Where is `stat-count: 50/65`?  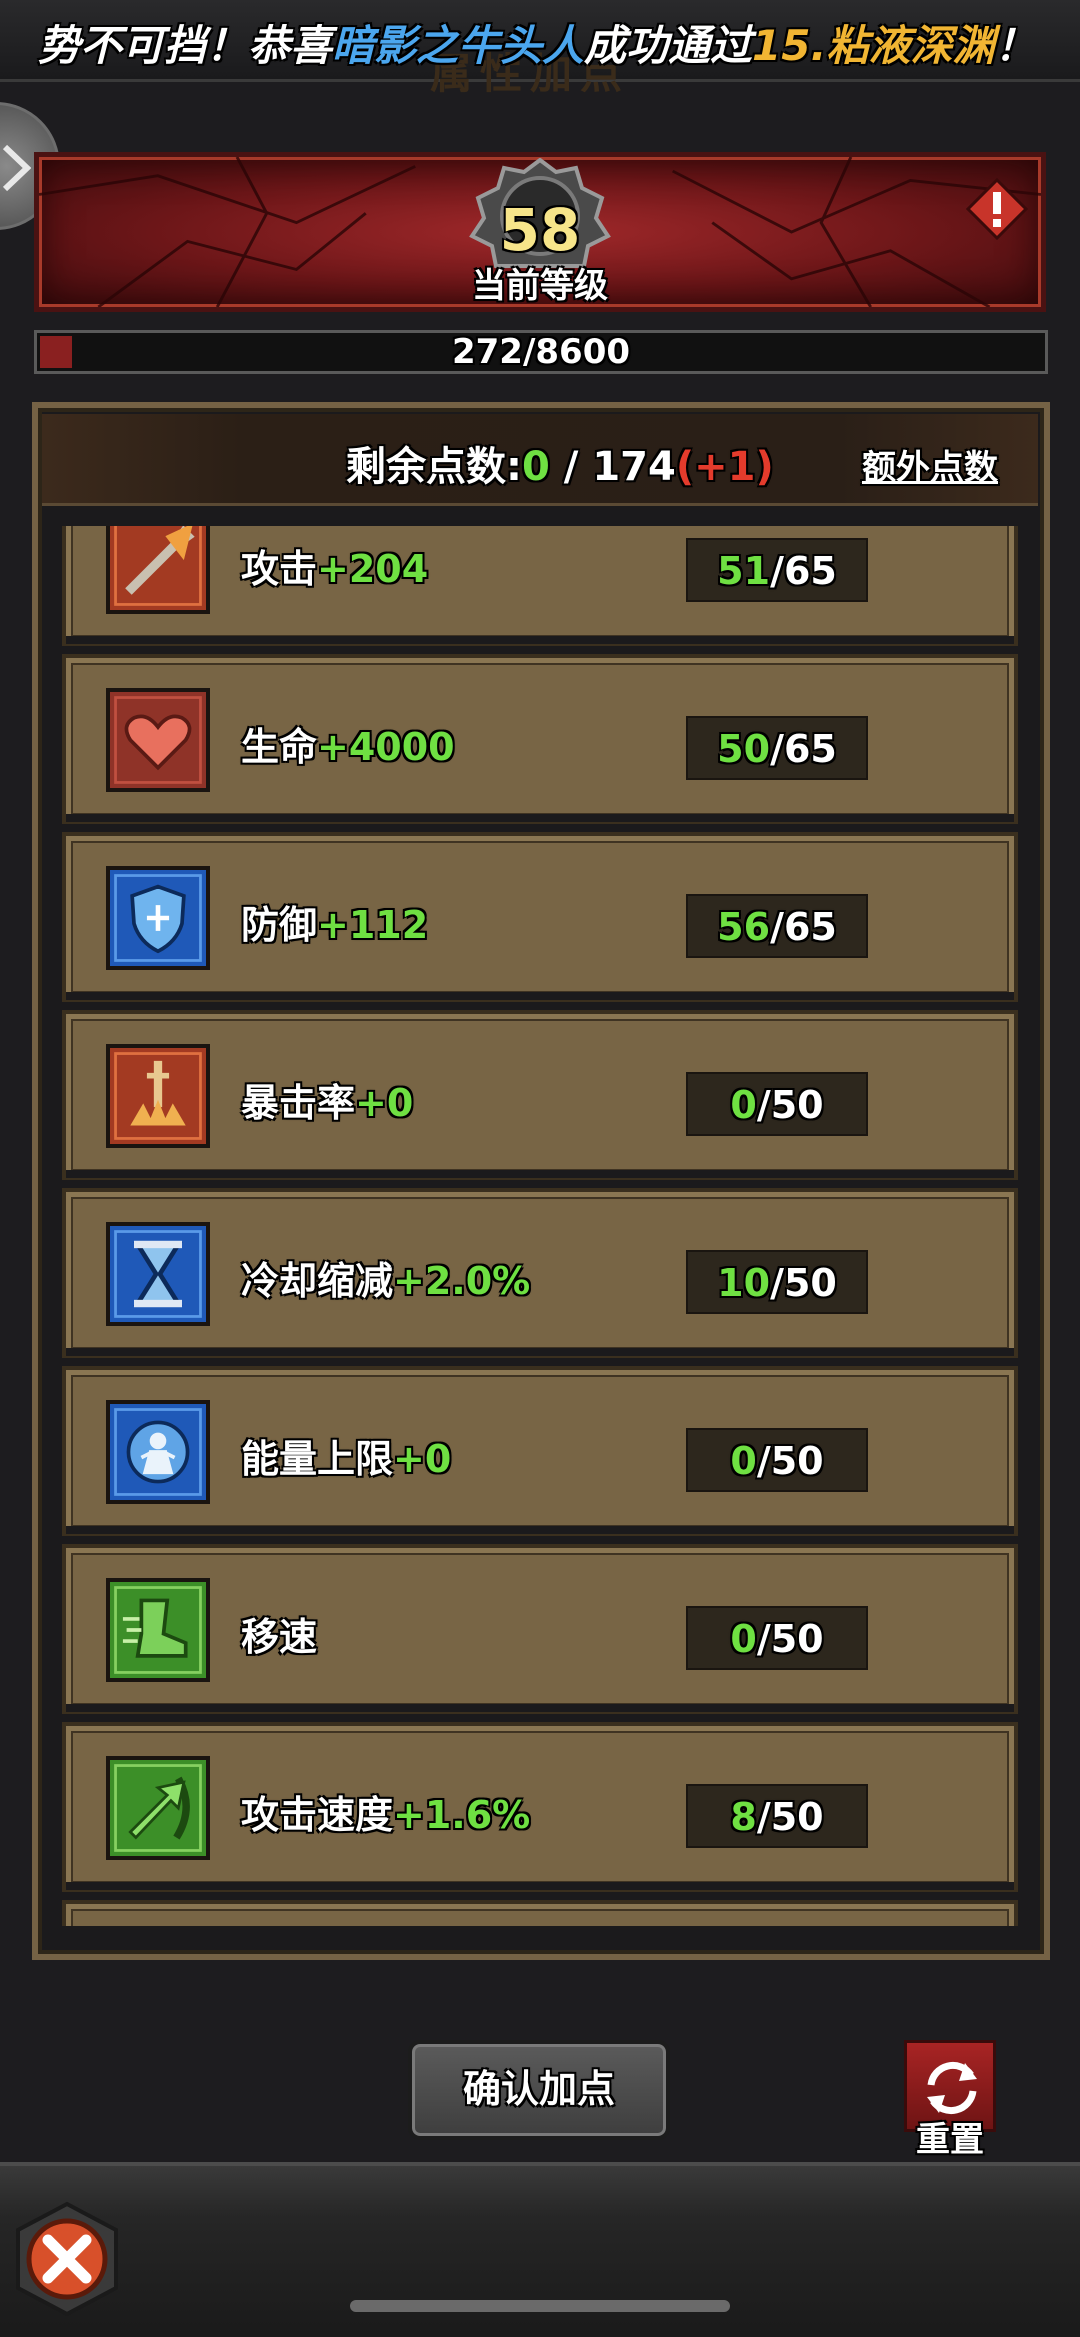
stat-count: 50/65 is located at coordinates (777, 748).